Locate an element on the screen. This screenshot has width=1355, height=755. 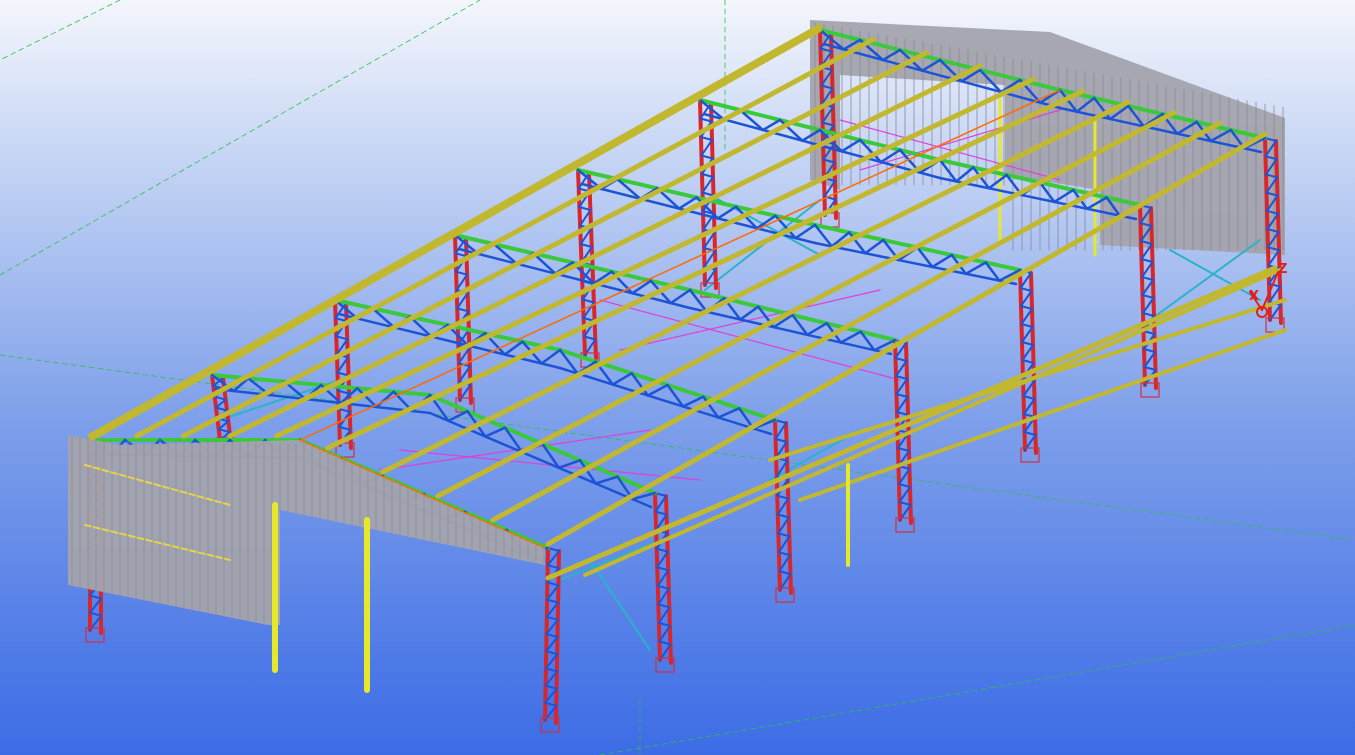
cladding-panel is located at coordinates (306, 530).